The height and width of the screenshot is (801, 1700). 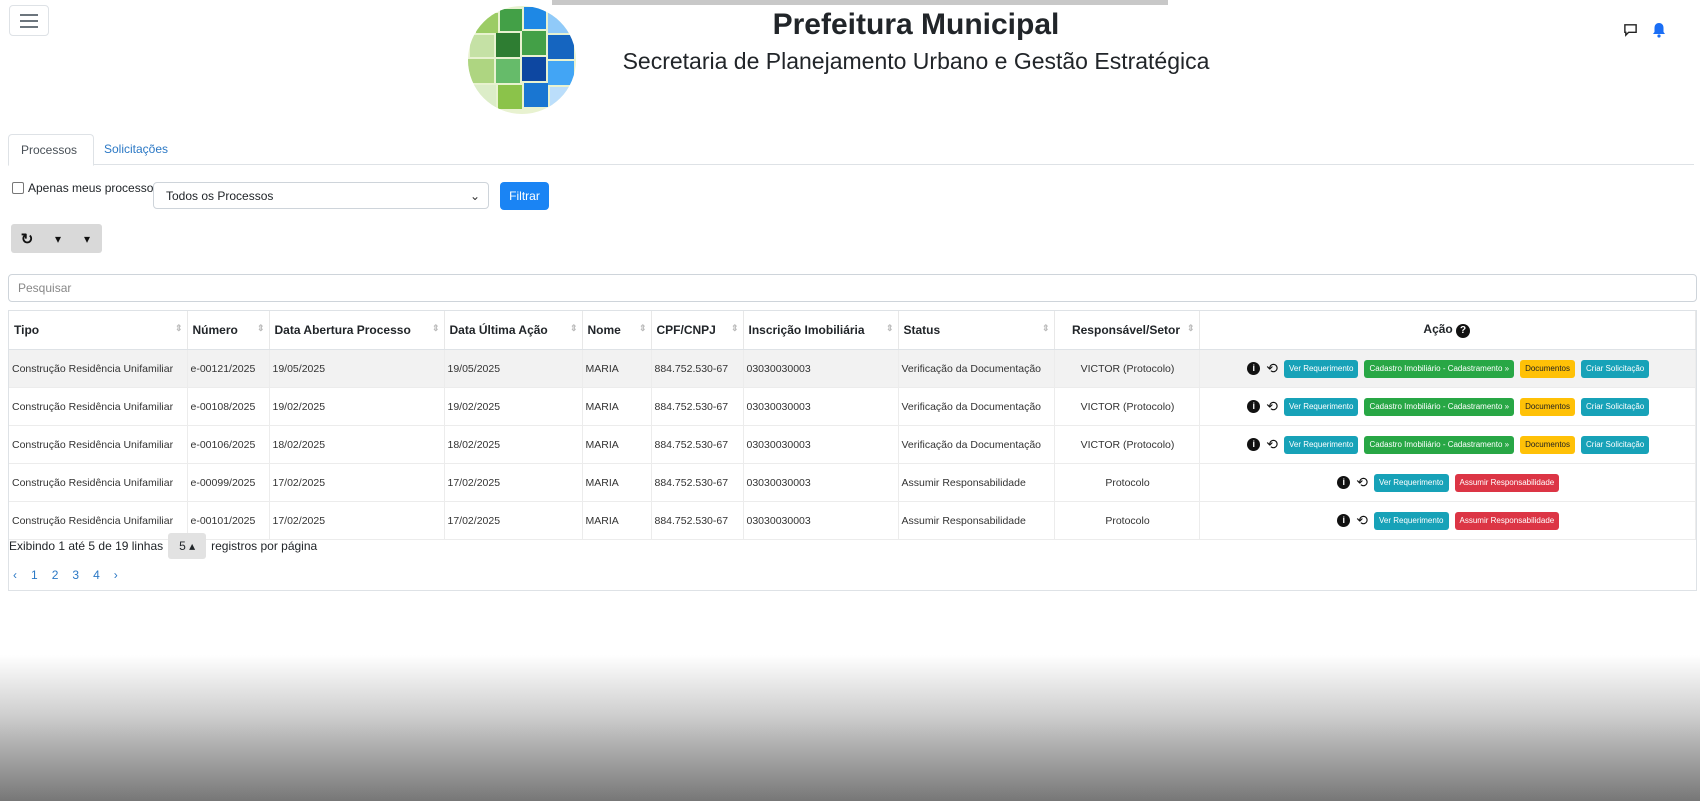 What do you see at coordinates (513, 406) in the screenshot?
I see `cell-ultima: 19/02/2025` at bounding box center [513, 406].